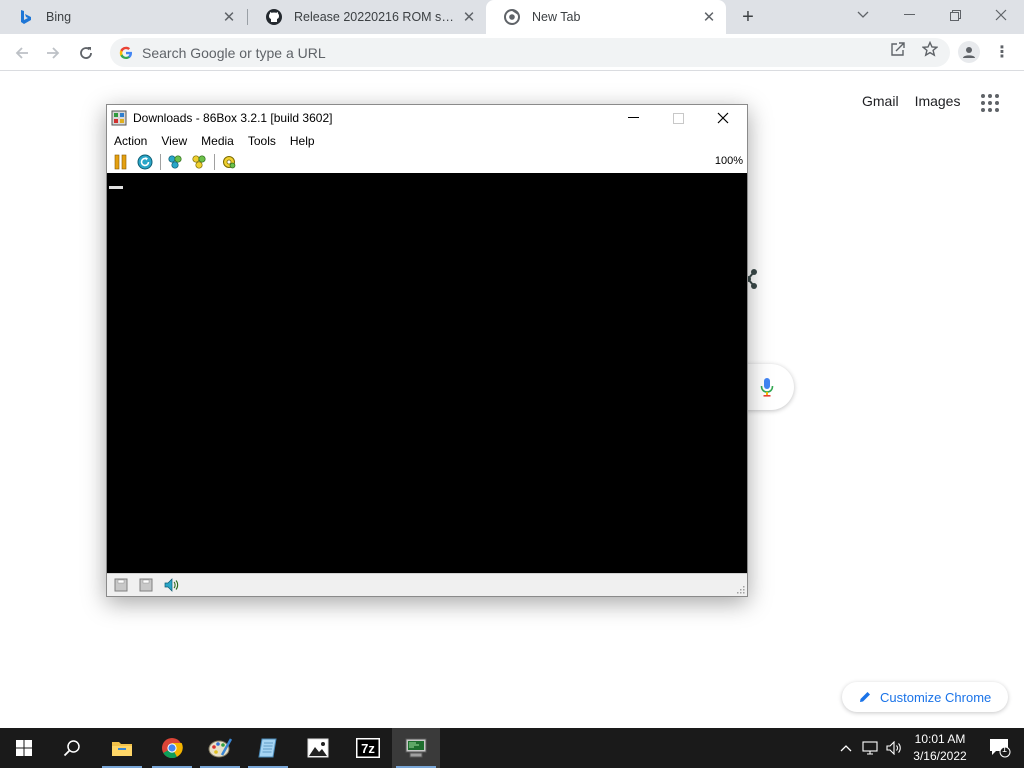  Describe the element at coordinates (678, 118) in the screenshot. I see `86box-maximize-button` at that location.